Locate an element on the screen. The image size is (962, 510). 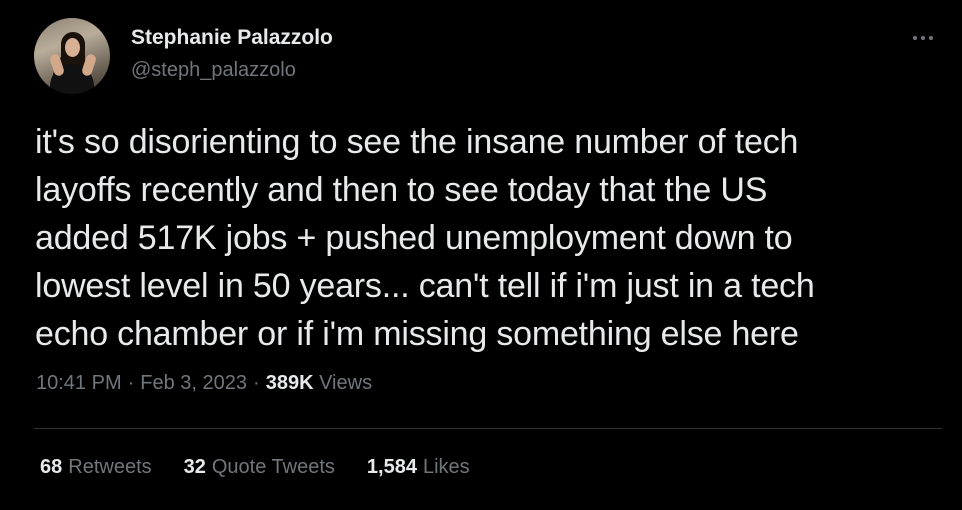
divider is located at coordinates (488, 428).